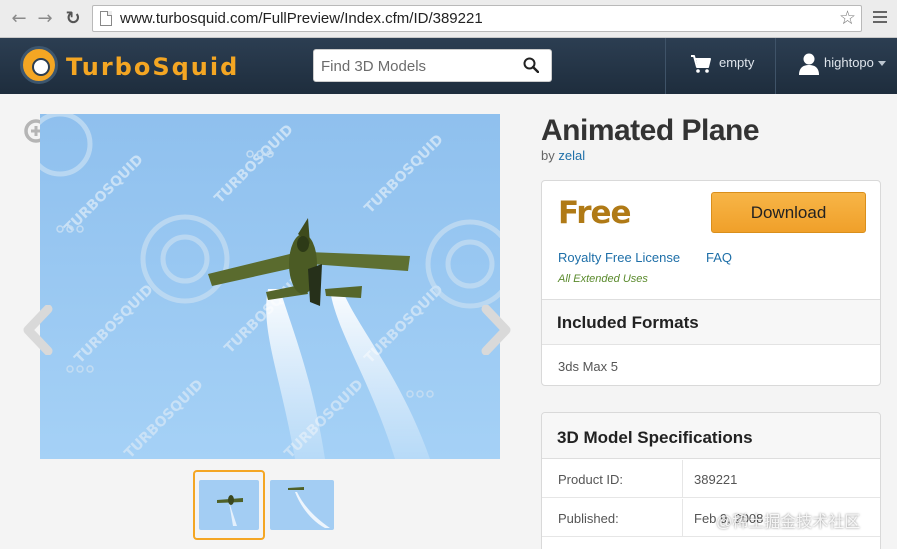 The width and height of the screenshot is (897, 549). Describe the element at coordinates (882, 63) in the screenshot. I see `chevron-down-icon` at that location.